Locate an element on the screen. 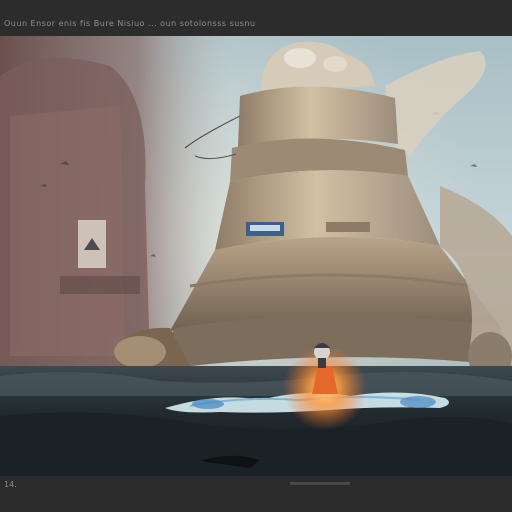  credit-line is located at coordinates (320, 483).